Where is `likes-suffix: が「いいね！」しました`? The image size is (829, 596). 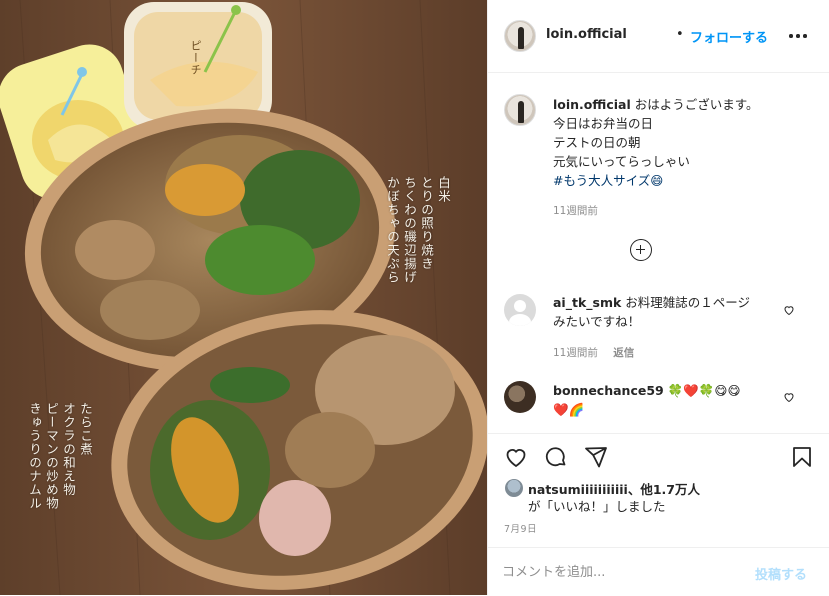
likes-suffix: が「いいね！」しました is located at coordinates (597, 506).